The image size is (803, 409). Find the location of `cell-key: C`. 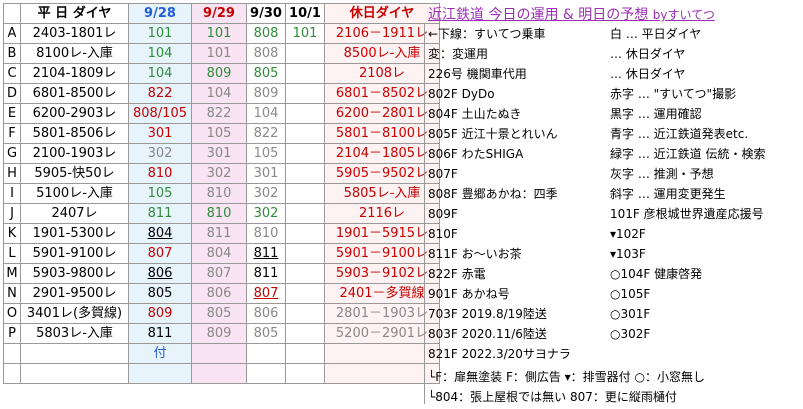

cell-key: C is located at coordinates (12, 73).